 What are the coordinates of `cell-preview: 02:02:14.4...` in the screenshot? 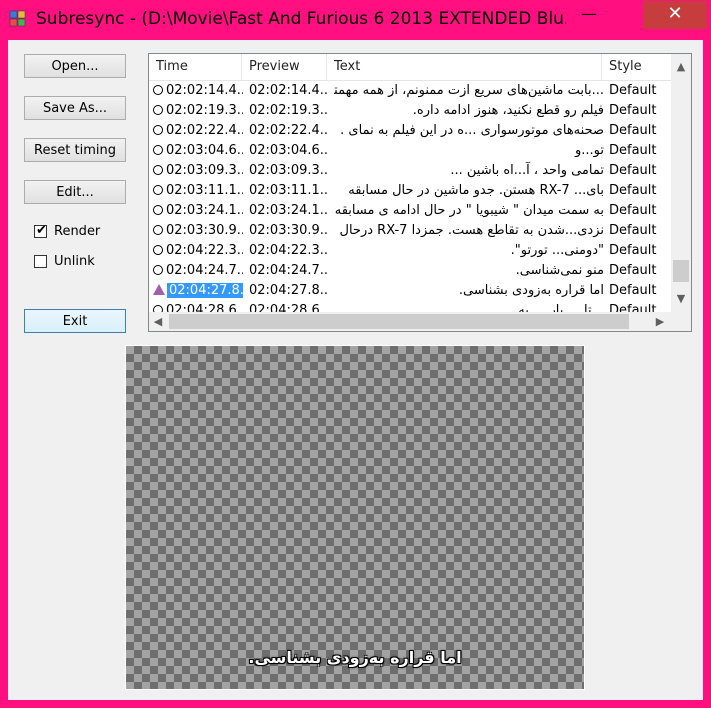 It's located at (289, 90).